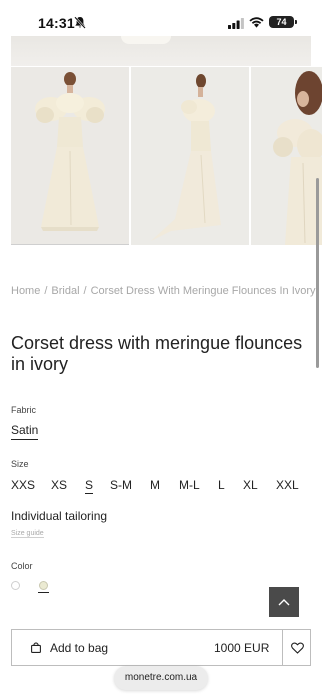  Describe the element at coordinates (189, 485) in the screenshot. I see `size-option-m-l: M-L` at that location.